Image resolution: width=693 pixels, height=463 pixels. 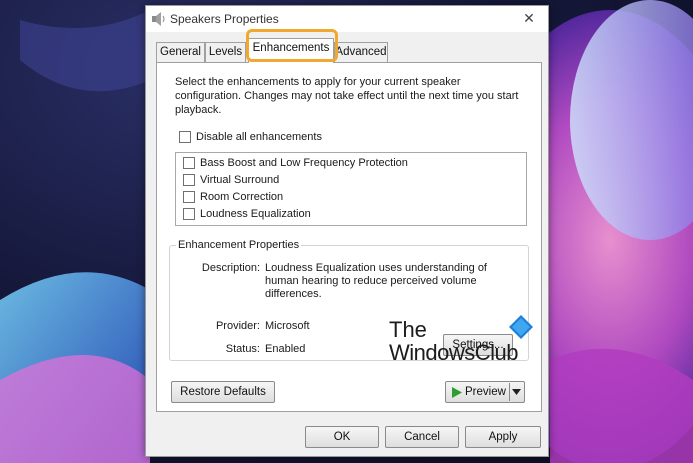 What do you see at coordinates (347, 19) in the screenshot?
I see `title-bar: Speakers Properties ✕` at bounding box center [347, 19].